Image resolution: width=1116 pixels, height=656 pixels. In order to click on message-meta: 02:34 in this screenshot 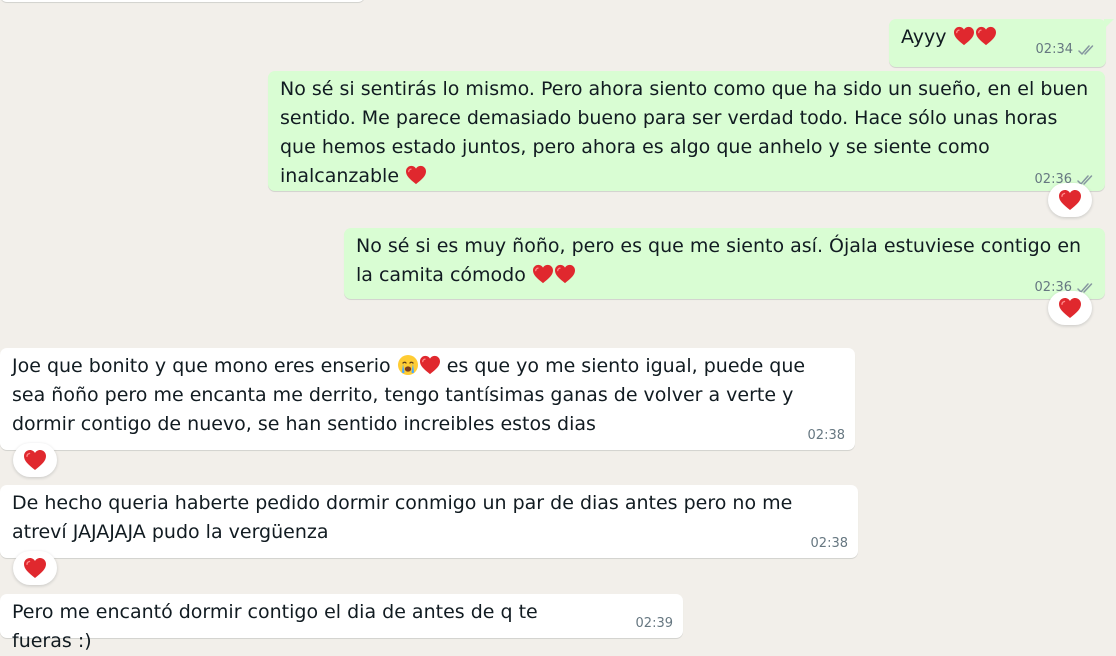, I will do `click(1066, 50)`.